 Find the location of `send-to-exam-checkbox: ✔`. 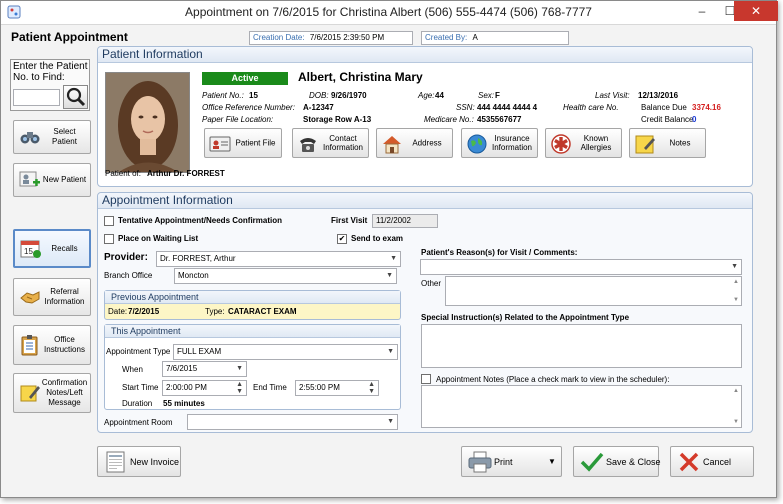

send-to-exam-checkbox: ✔ is located at coordinates (342, 239).